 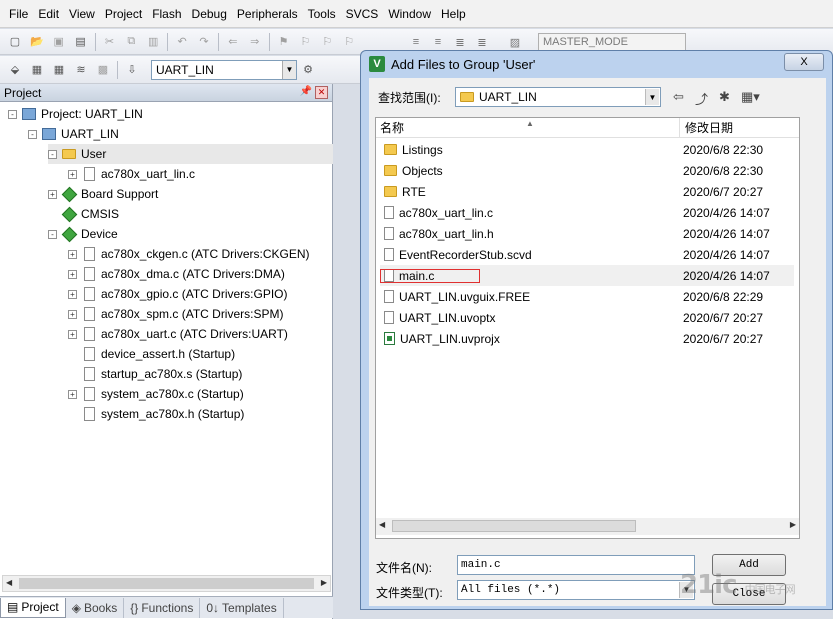 What do you see at coordinates (110, 42) in the screenshot?
I see `cut-icon: ✂` at bounding box center [110, 42].